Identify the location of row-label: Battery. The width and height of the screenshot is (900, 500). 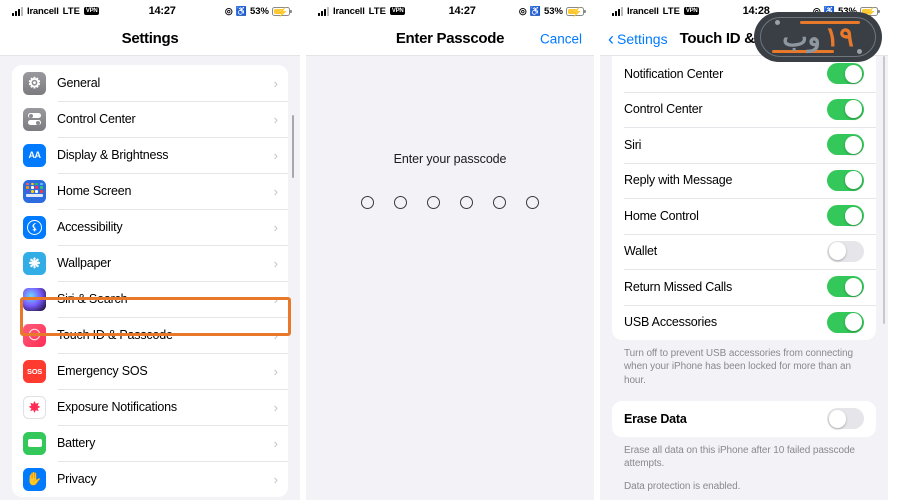
(76, 443).